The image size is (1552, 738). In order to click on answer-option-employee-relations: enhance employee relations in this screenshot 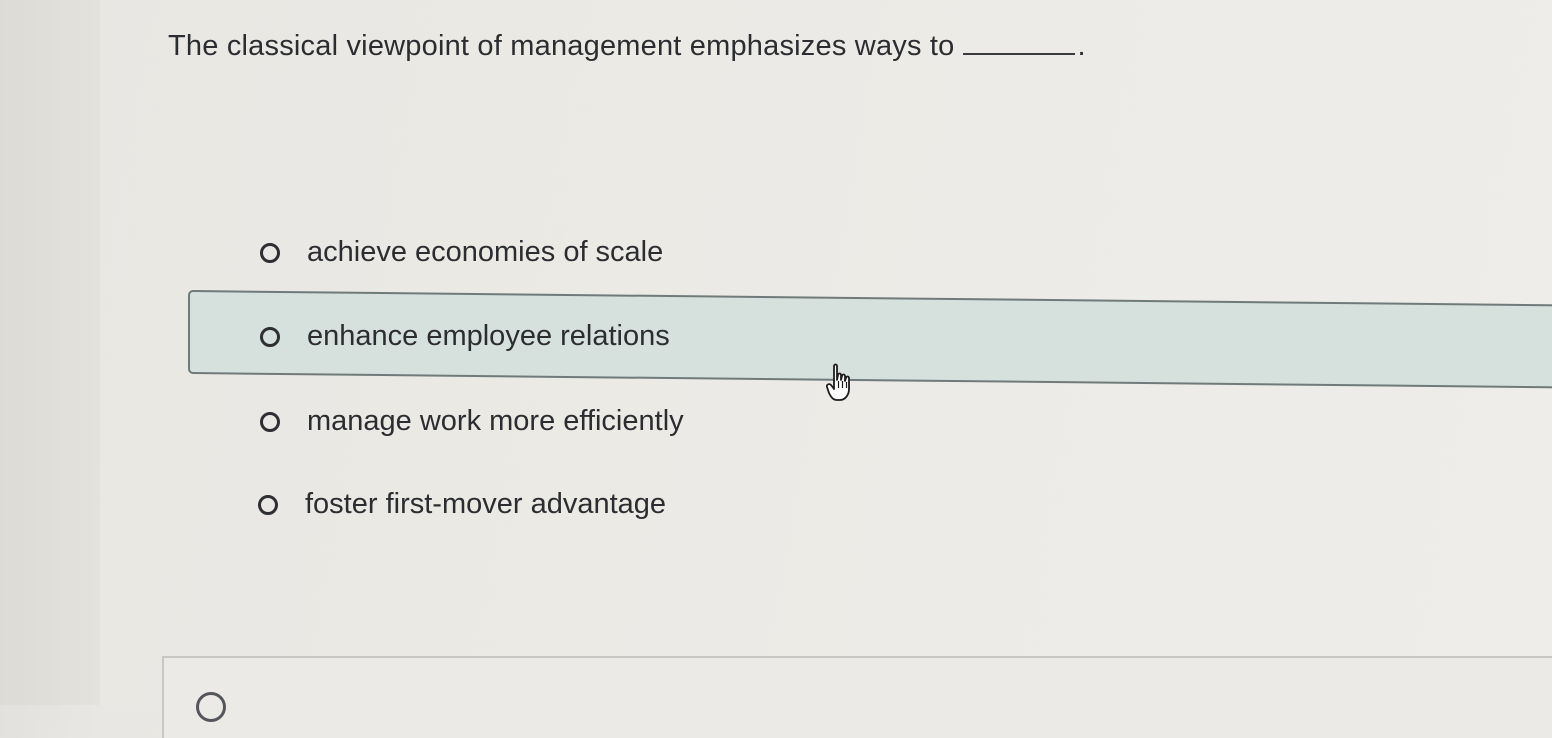, I will do `click(465, 336)`.